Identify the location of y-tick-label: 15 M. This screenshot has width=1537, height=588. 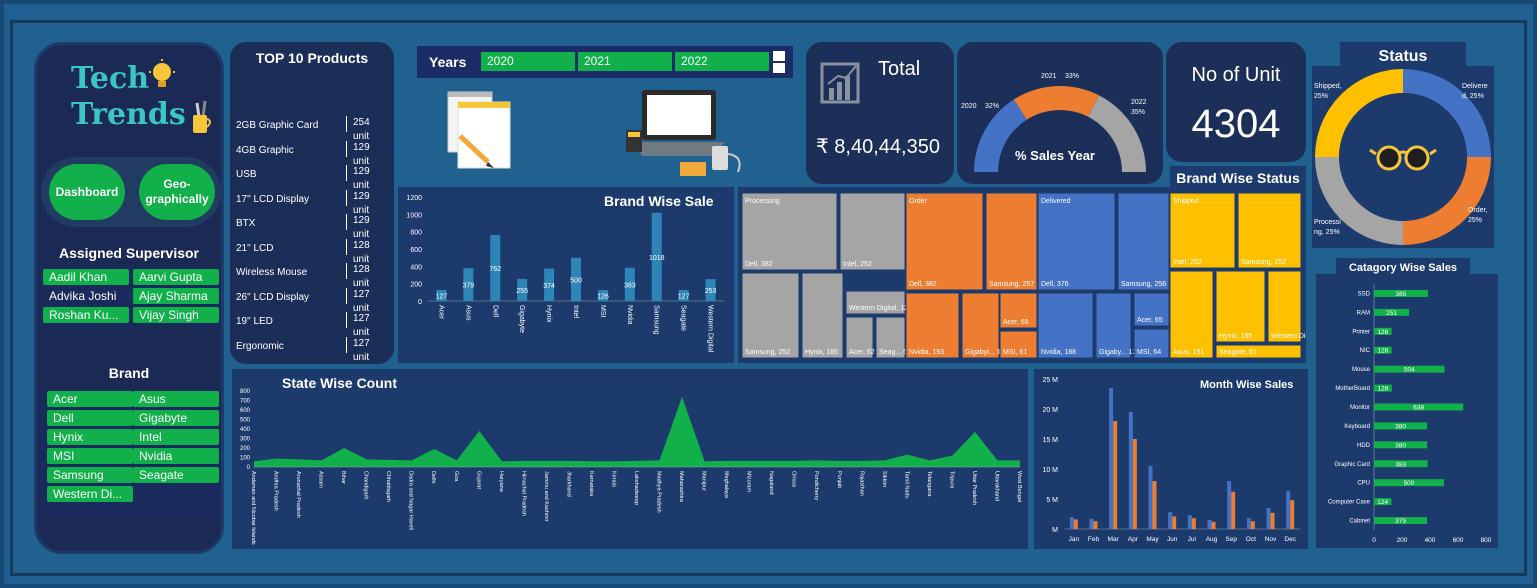
(1050, 440).